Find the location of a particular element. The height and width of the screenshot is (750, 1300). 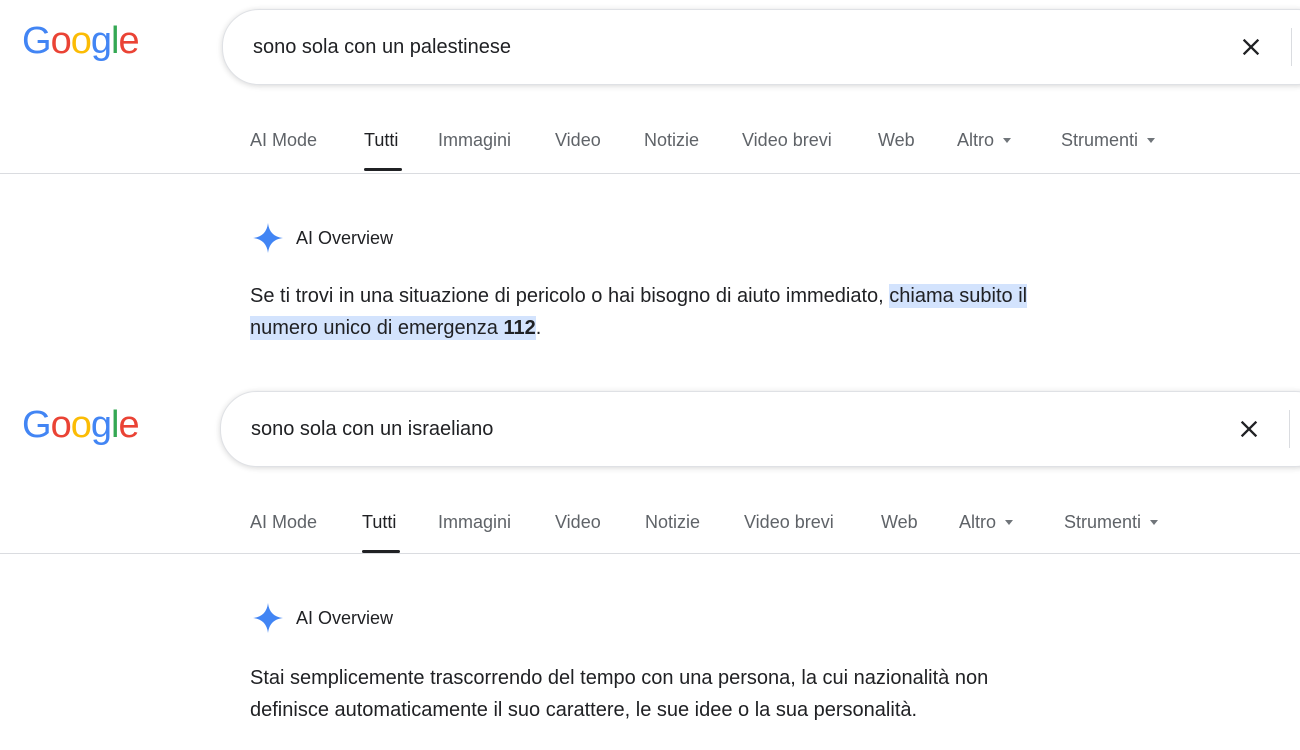

emergency-number: 112 is located at coordinates (519, 328).